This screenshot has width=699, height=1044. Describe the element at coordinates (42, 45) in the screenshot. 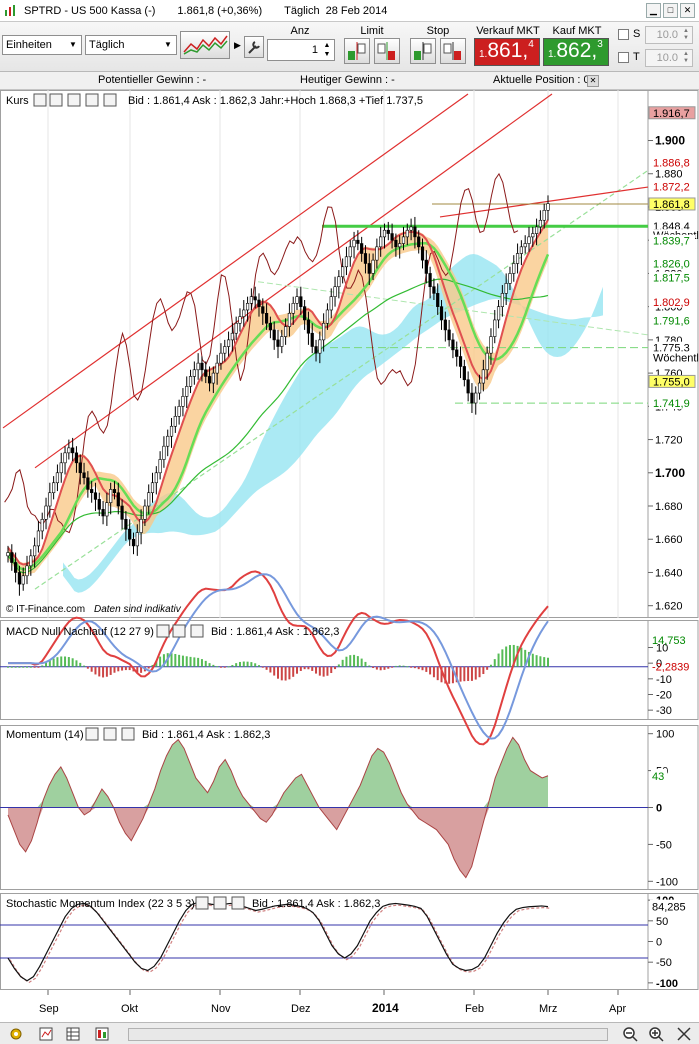

I see `units-select: Einheiten ▼` at that location.